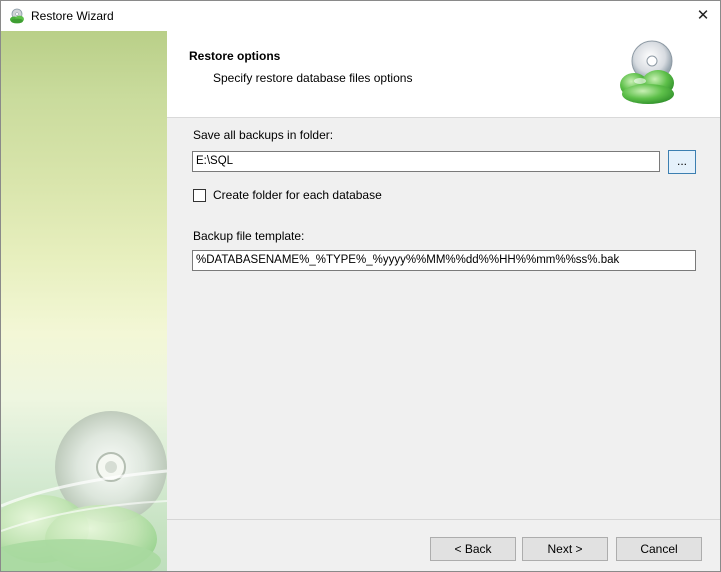  What do you see at coordinates (297, 195) in the screenshot?
I see `create-folder-label: Create folder for each database` at bounding box center [297, 195].